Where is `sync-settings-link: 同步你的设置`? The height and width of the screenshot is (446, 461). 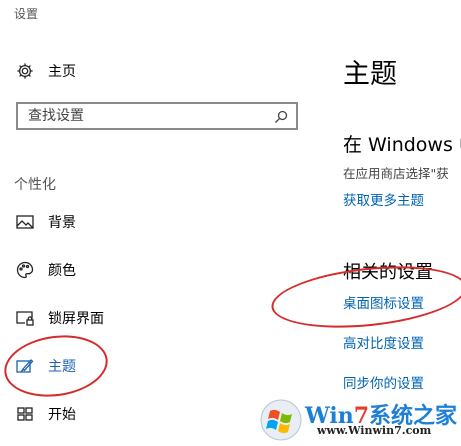
sync-settings-link: 同步你的设置 is located at coordinates (383, 382).